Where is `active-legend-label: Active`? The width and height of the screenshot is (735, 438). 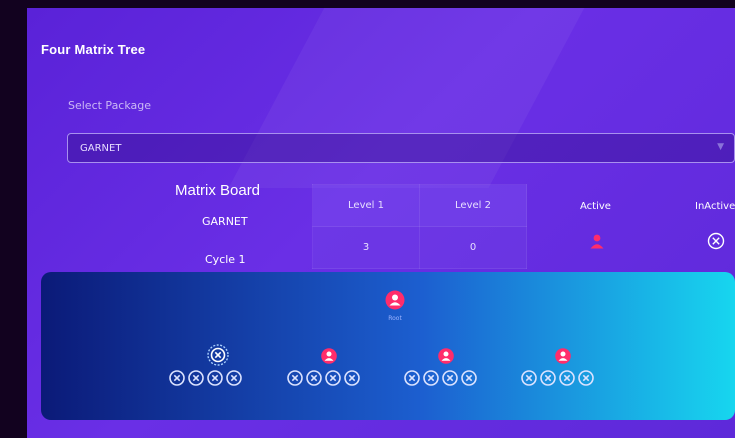
active-legend-label: Active is located at coordinates (595, 206).